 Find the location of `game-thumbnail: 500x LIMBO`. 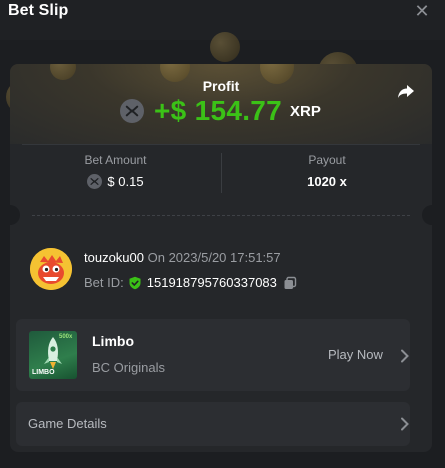

game-thumbnail: 500x LIMBO is located at coordinates (53, 355).